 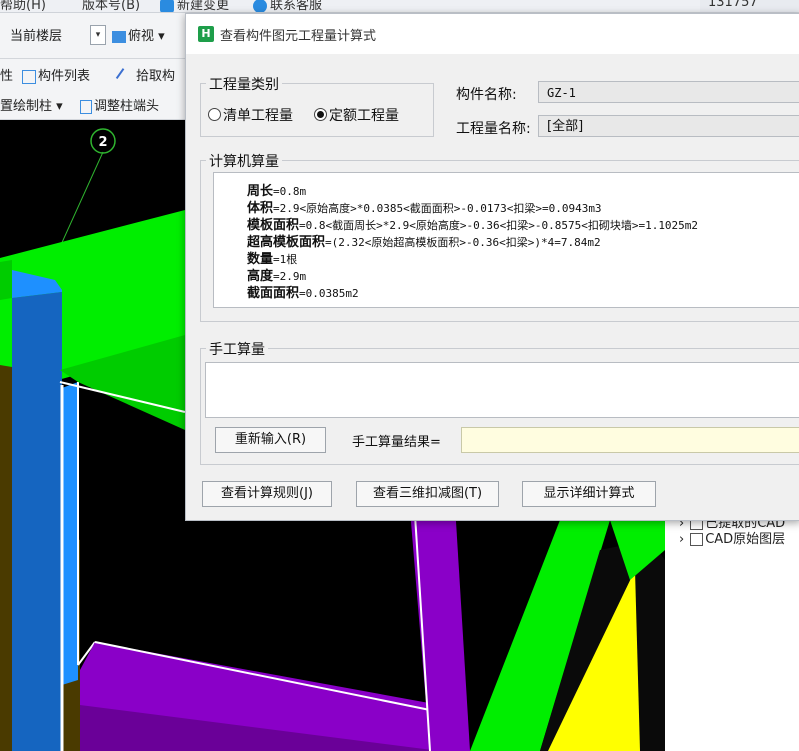 I want to click on component-toolbar: 性 构件列表 拾取构, so click(x=100, y=74).